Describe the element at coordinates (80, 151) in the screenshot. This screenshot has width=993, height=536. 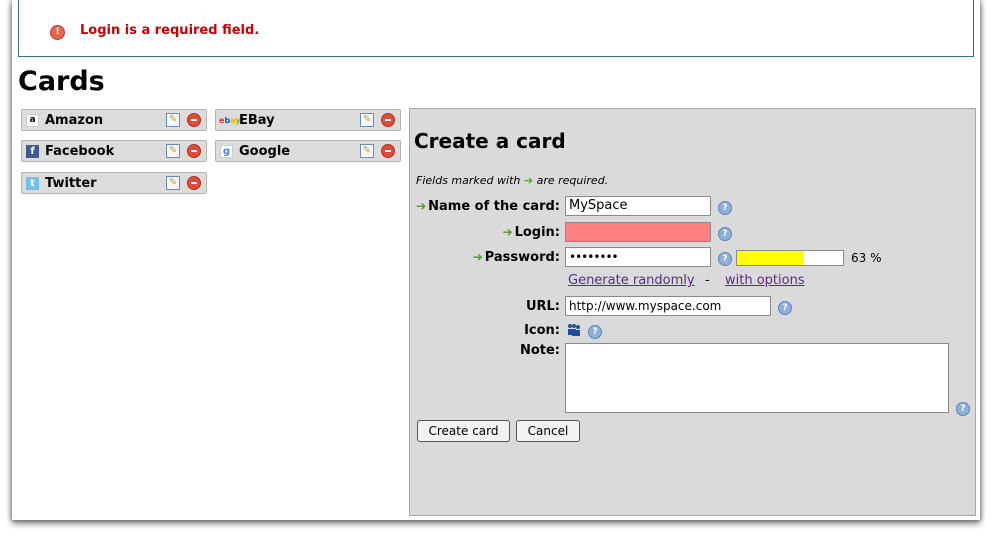
I see `card-name: Facebook` at that location.